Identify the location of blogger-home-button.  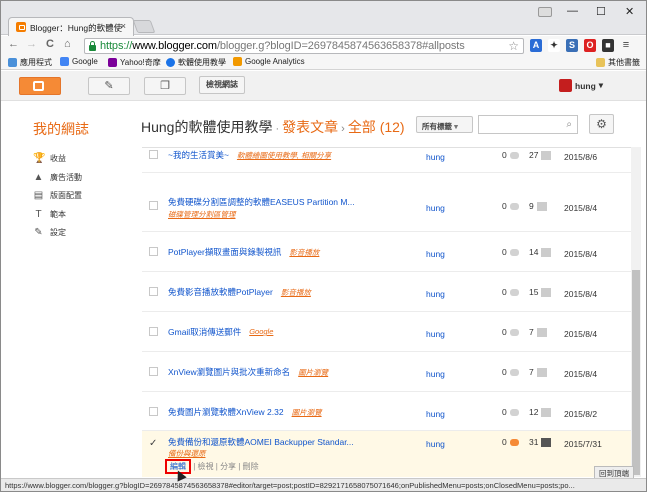
(40, 86).